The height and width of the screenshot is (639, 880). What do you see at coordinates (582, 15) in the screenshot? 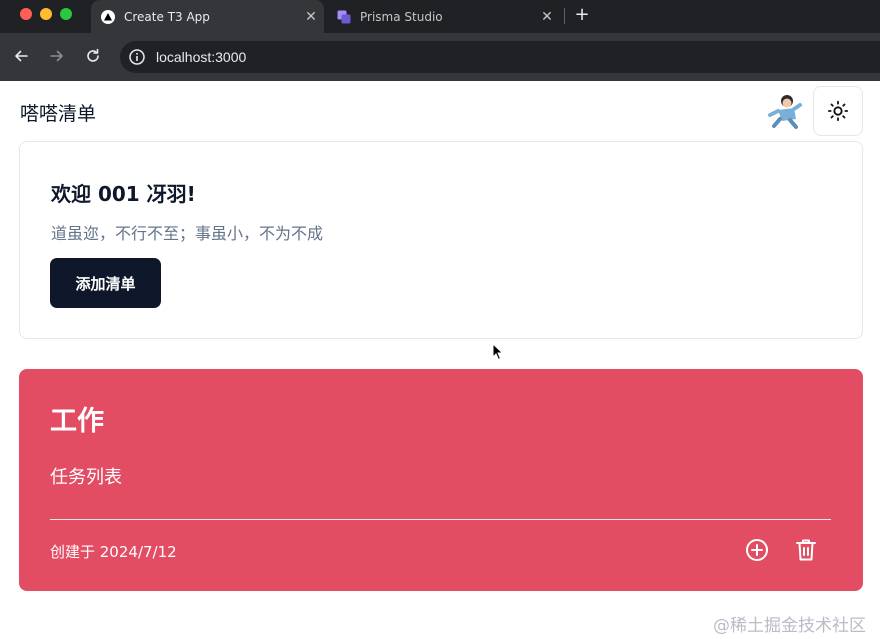
I see `new-tab-button: +` at bounding box center [582, 15].